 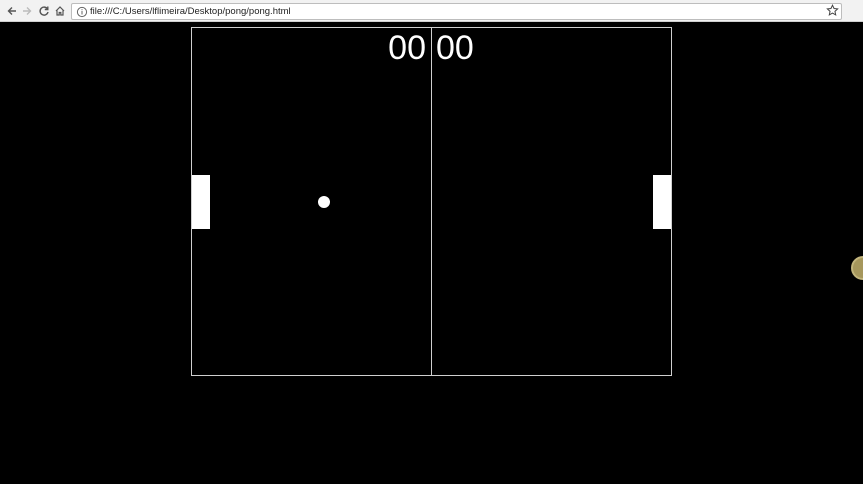 What do you see at coordinates (324, 202) in the screenshot?
I see `ball` at bounding box center [324, 202].